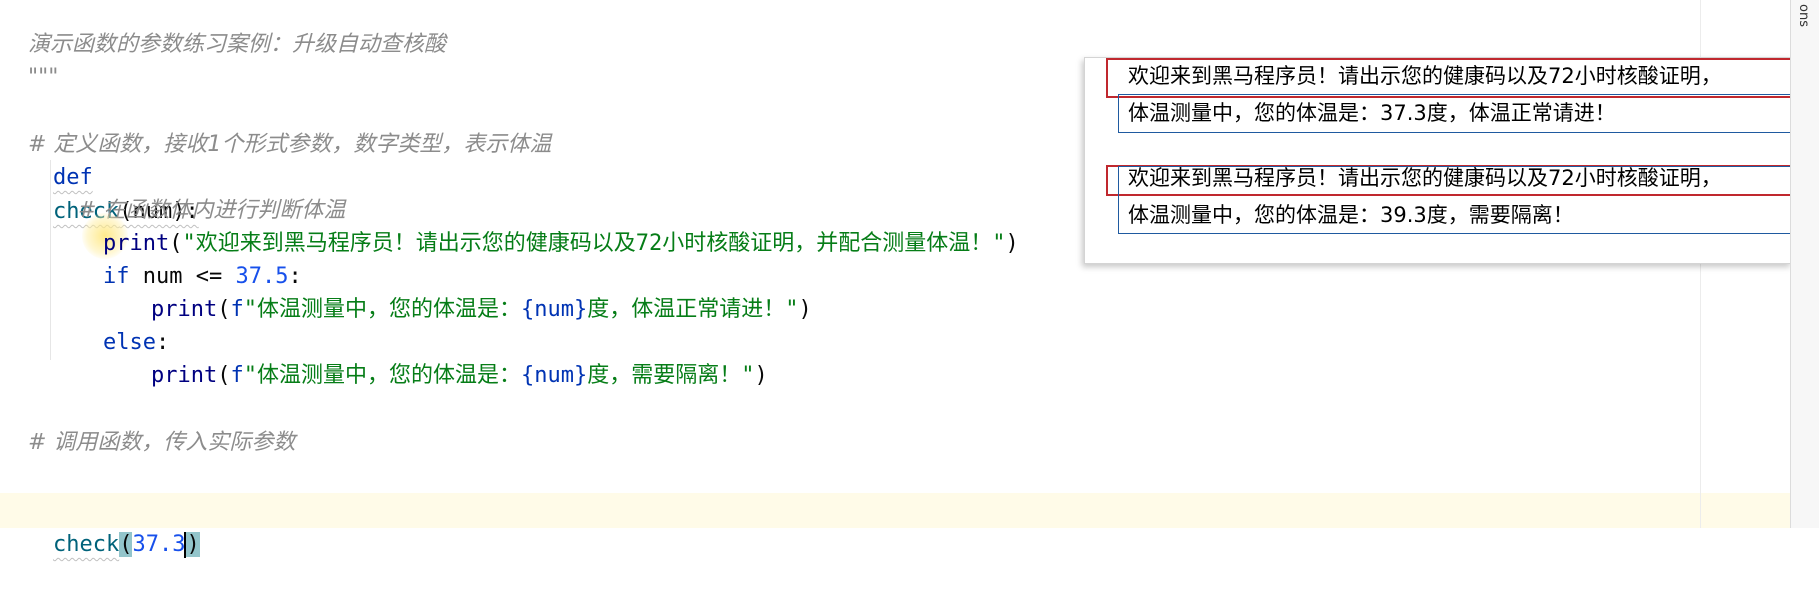  I want to click on call-function-name: check, so click(86, 544).